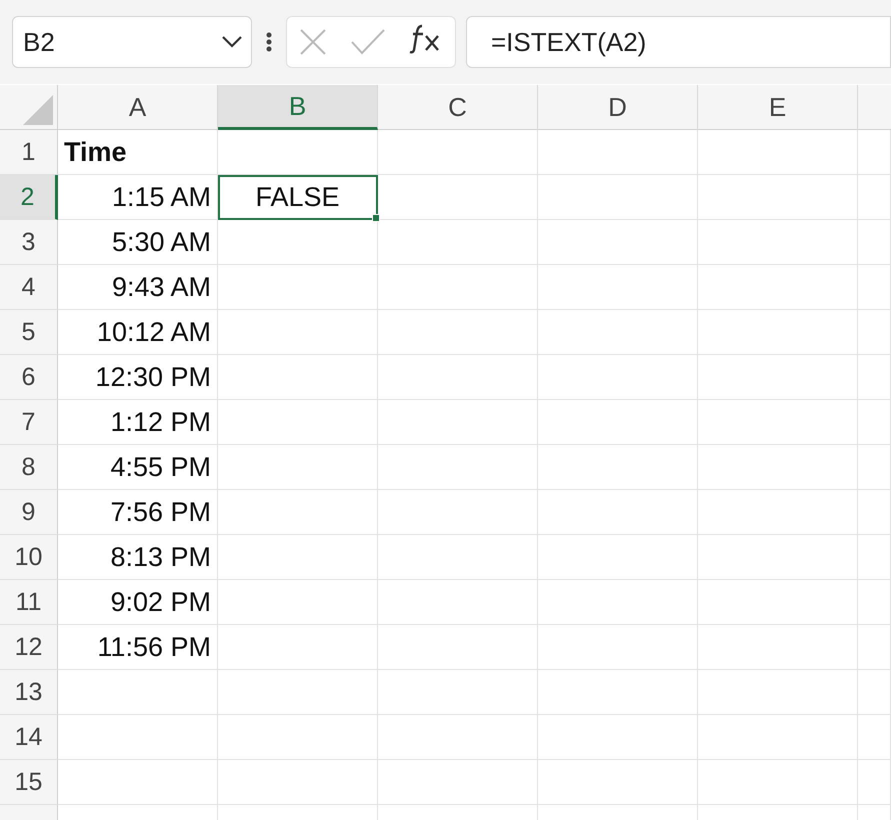 The width and height of the screenshot is (891, 820). What do you see at coordinates (29, 422) in the screenshot?
I see `row-header: 7` at bounding box center [29, 422].